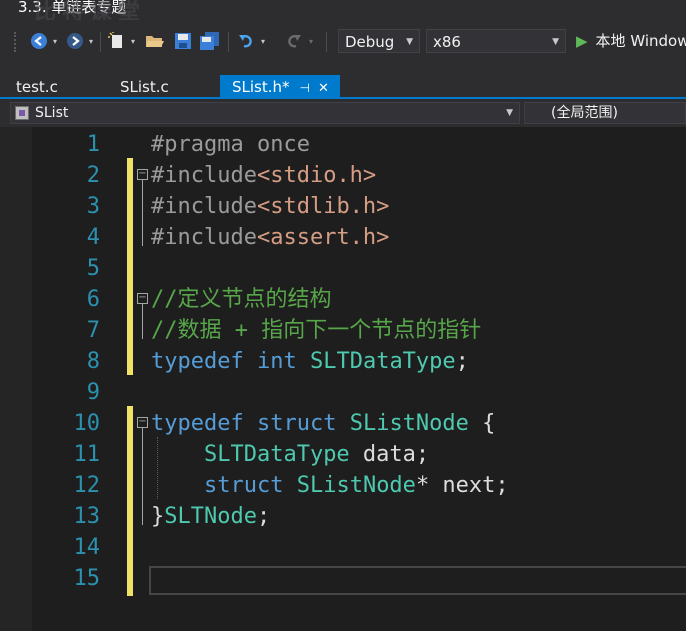 The image size is (686, 631). What do you see at coordinates (343, 392) in the screenshot?
I see `code-line: 9` at bounding box center [343, 392].